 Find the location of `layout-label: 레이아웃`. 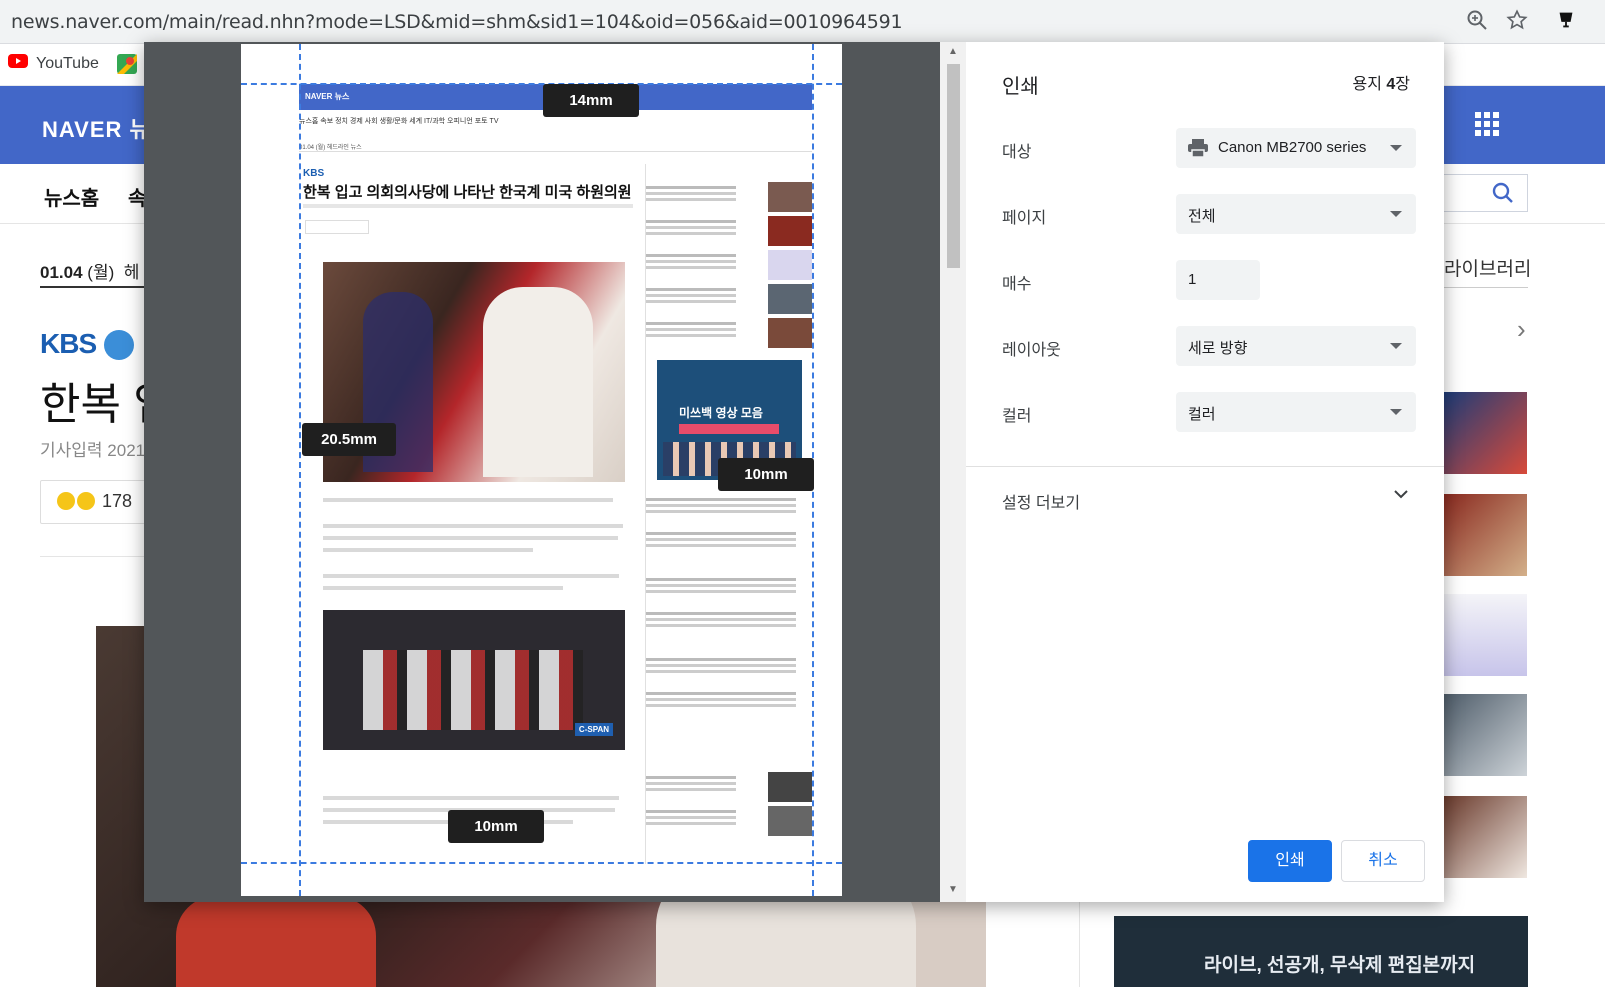

layout-label: 레이아웃 is located at coordinates (1031, 350).